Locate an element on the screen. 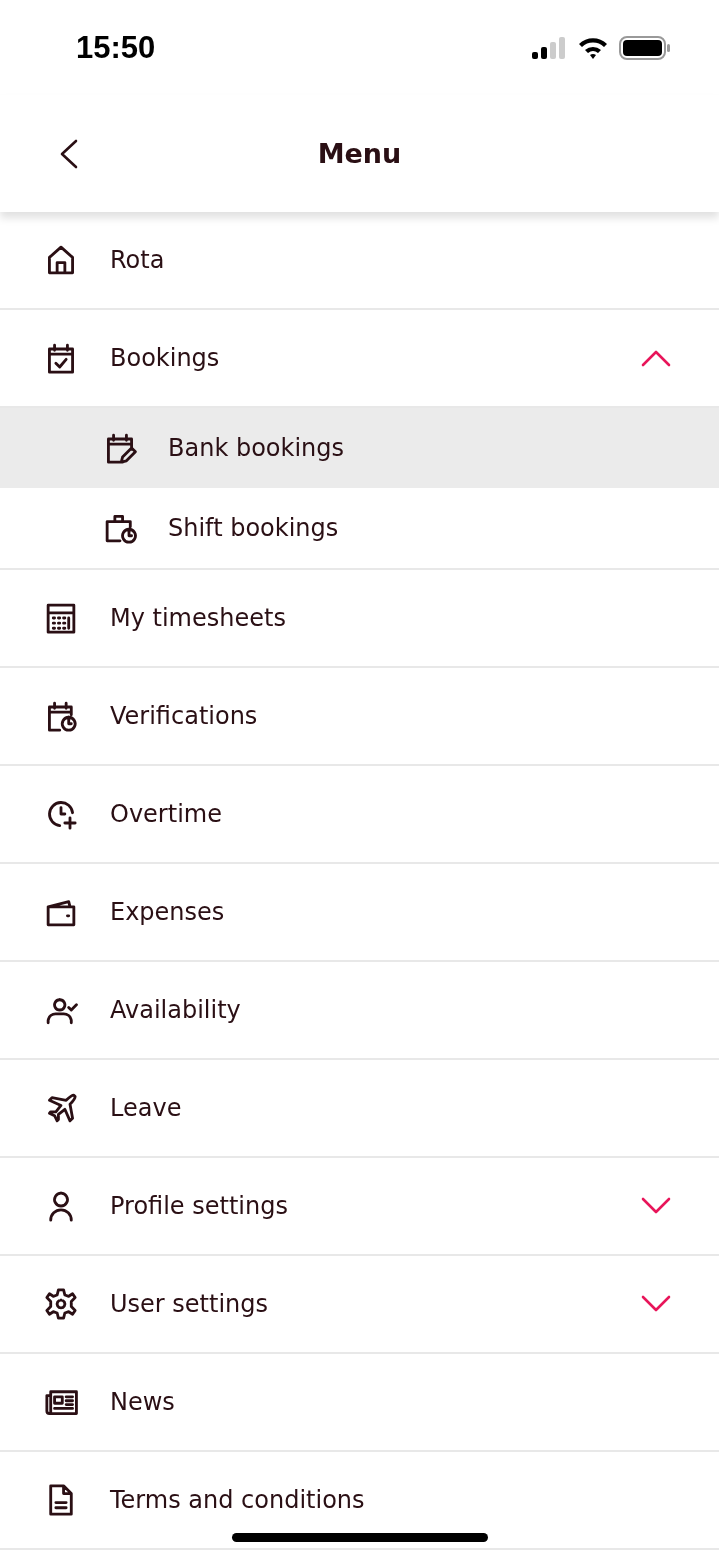 The width and height of the screenshot is (719, 1557). menu-label: Leave is located at coordinates (146, 1108).